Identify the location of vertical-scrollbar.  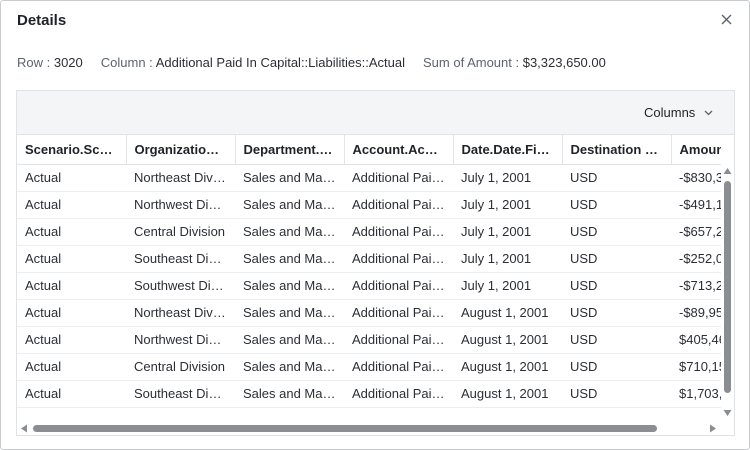
(727, 279).